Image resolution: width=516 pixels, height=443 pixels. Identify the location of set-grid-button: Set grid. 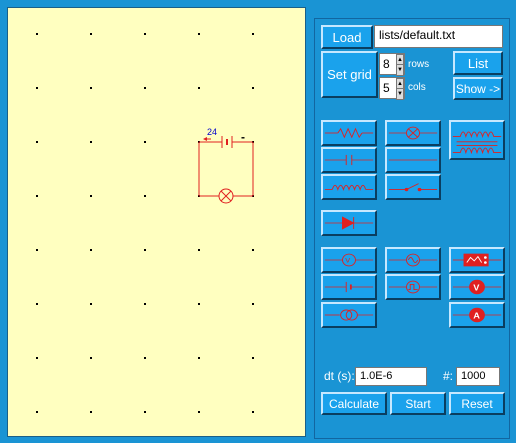
(349, 74).